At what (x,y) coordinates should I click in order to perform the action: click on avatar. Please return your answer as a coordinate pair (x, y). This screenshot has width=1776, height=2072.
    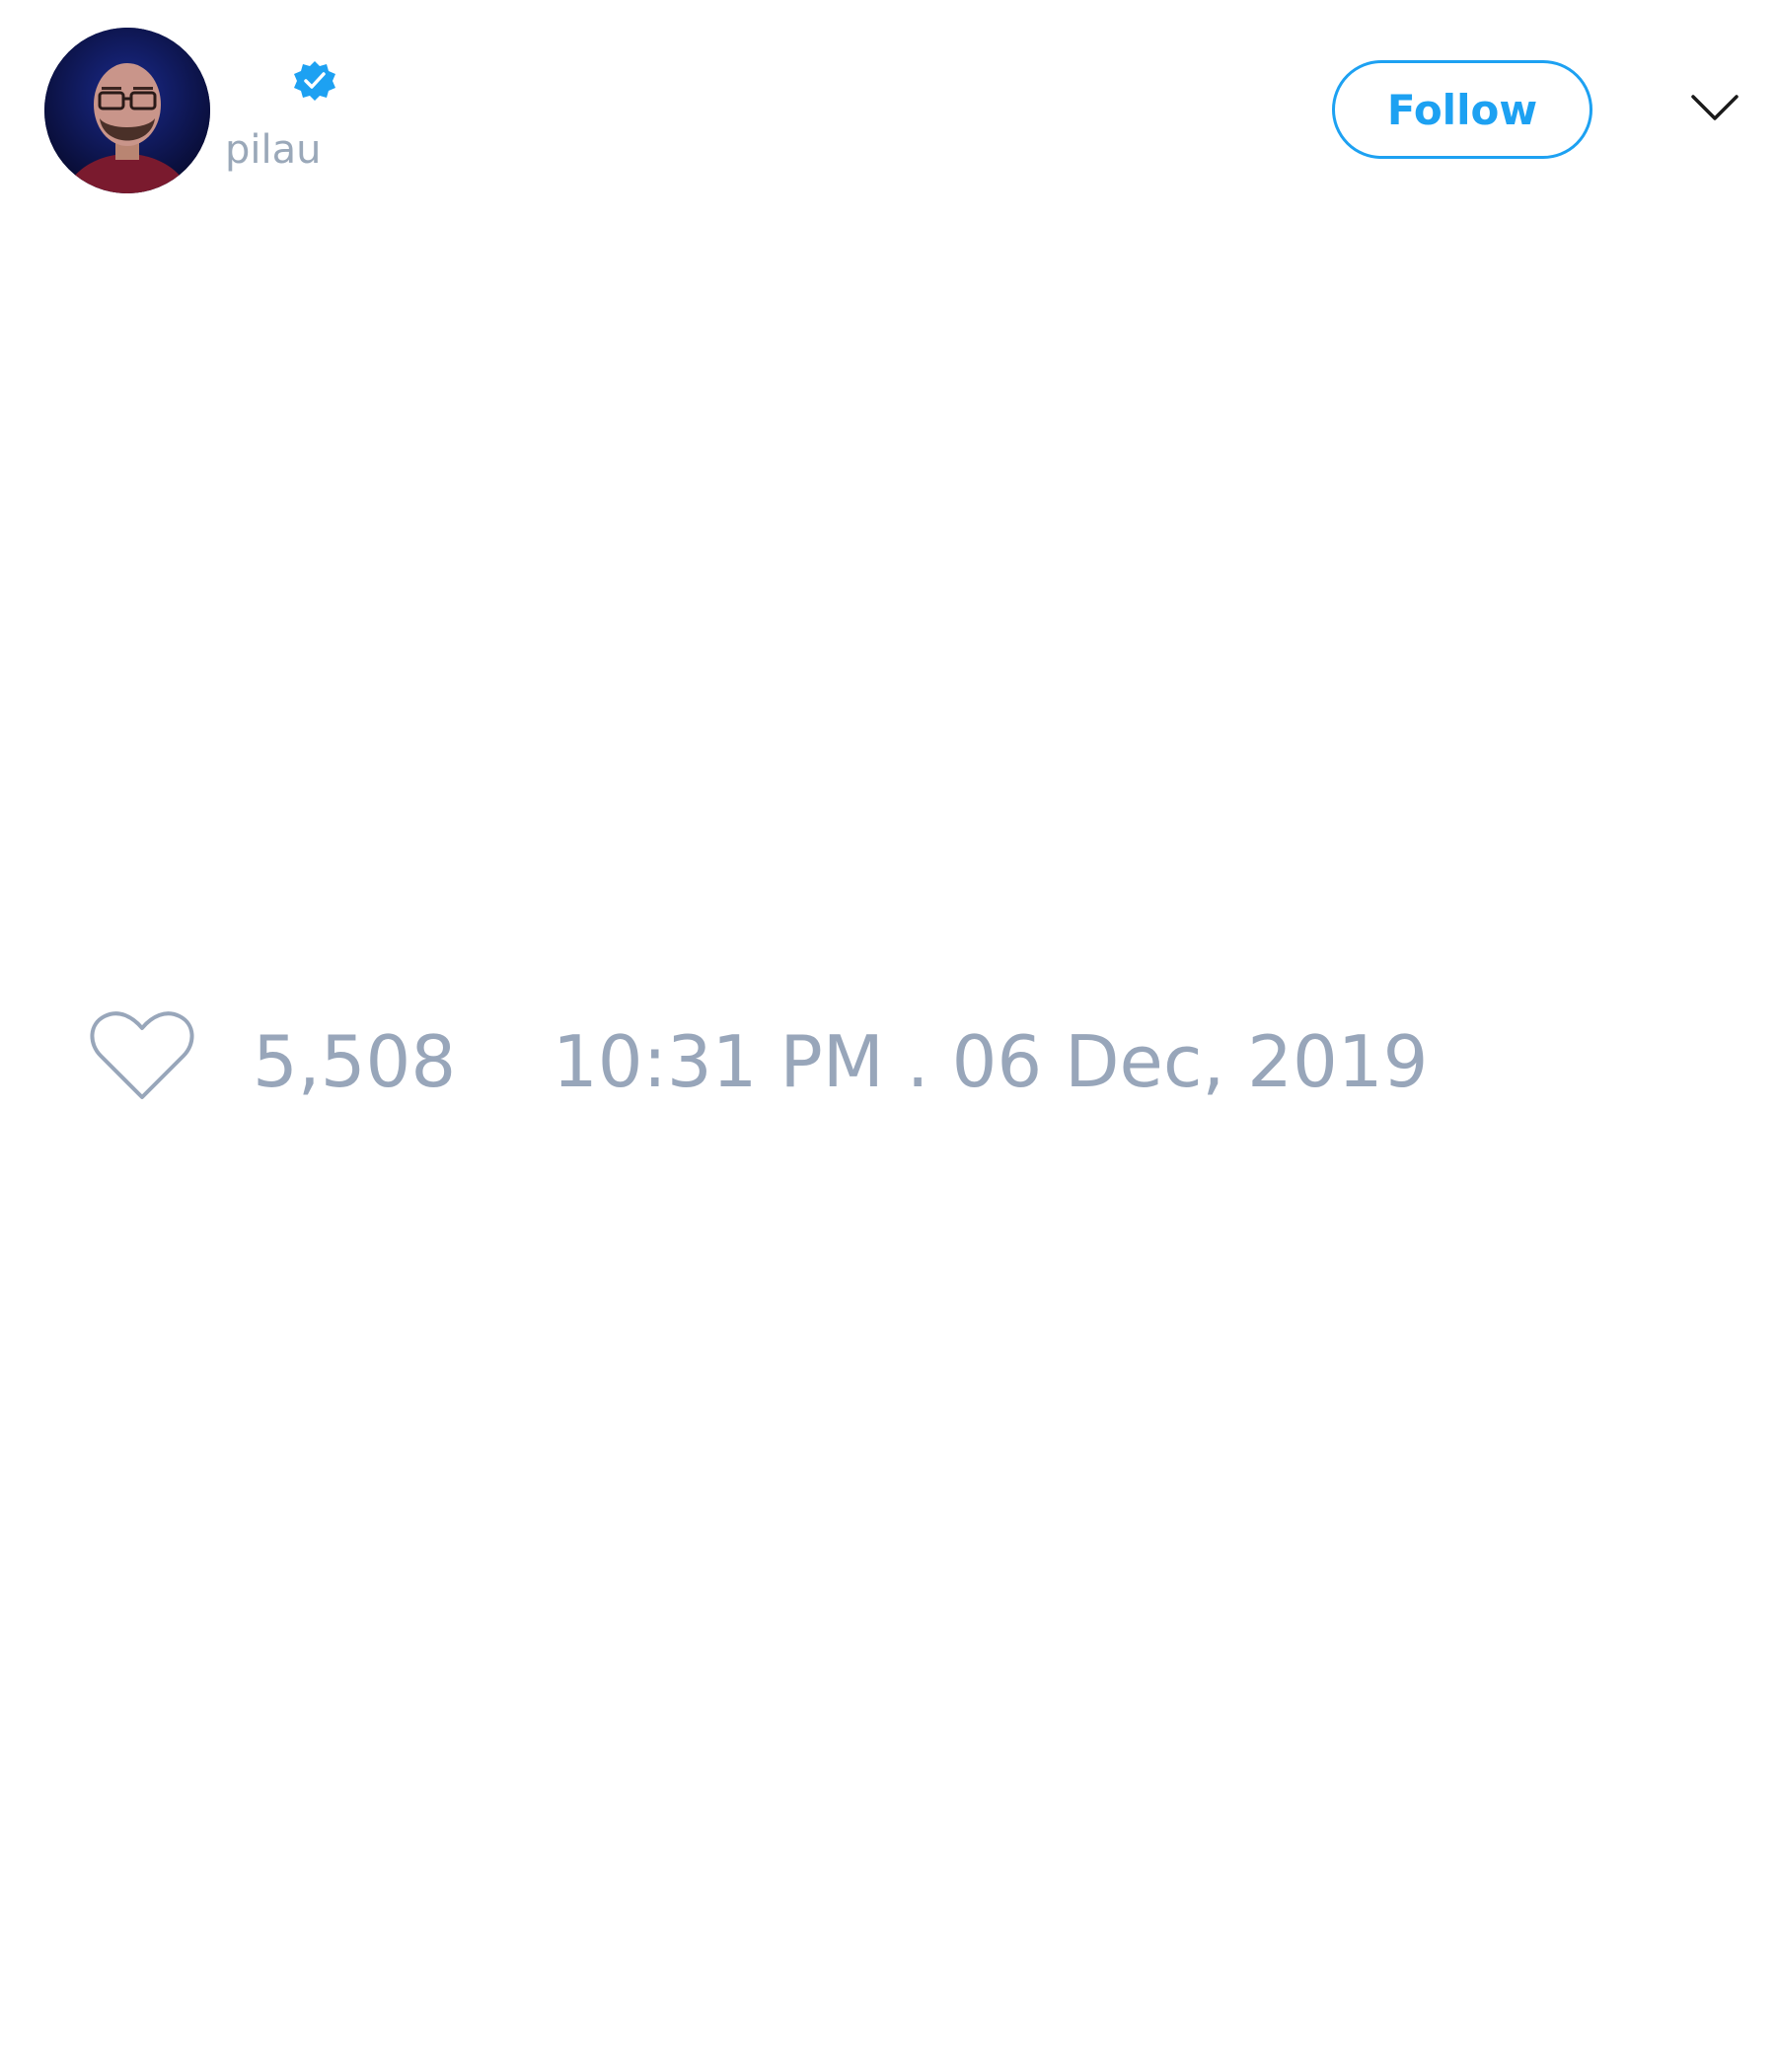
    Looking at the image, I should click on (127, 111).